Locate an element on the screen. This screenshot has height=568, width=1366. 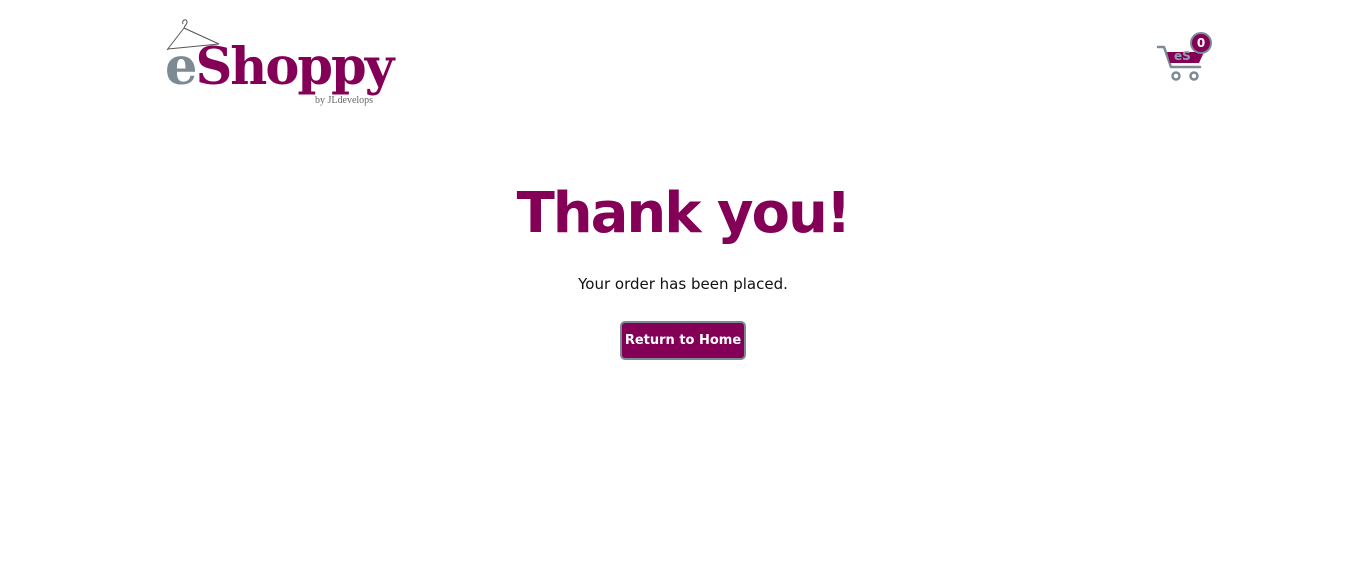
logo-brand: Shoppy is located at coordinates (294, 67).